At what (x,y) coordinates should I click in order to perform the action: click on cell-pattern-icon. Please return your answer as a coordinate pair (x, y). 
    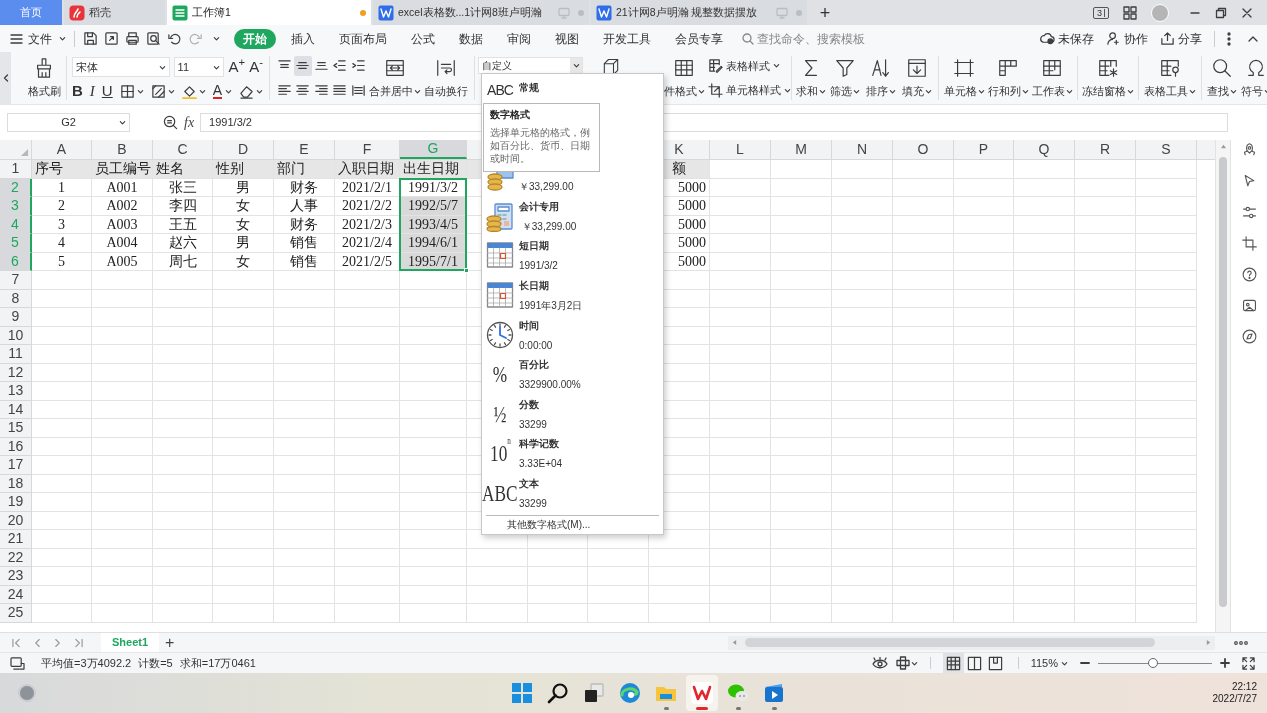
    Looking at the image, I should click on (158, 91).